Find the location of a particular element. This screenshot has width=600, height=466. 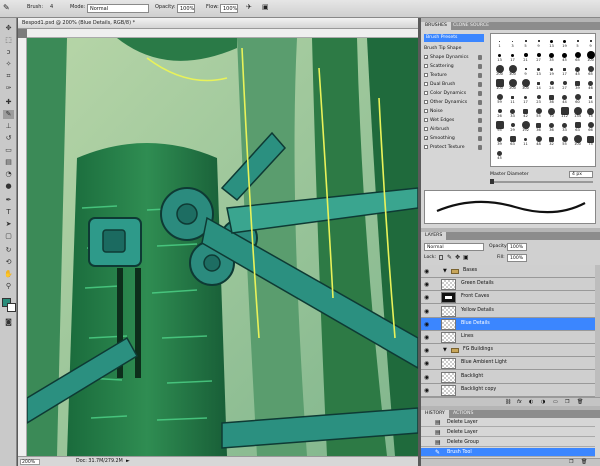

brush-presets-button: Brush Presets is located at coordinates (454, 38).